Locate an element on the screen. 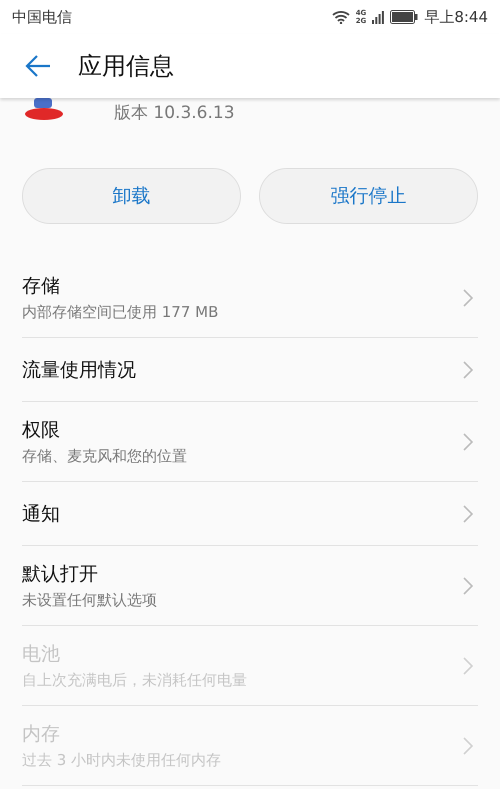  signal-icon is located at coordinates (378, 17).